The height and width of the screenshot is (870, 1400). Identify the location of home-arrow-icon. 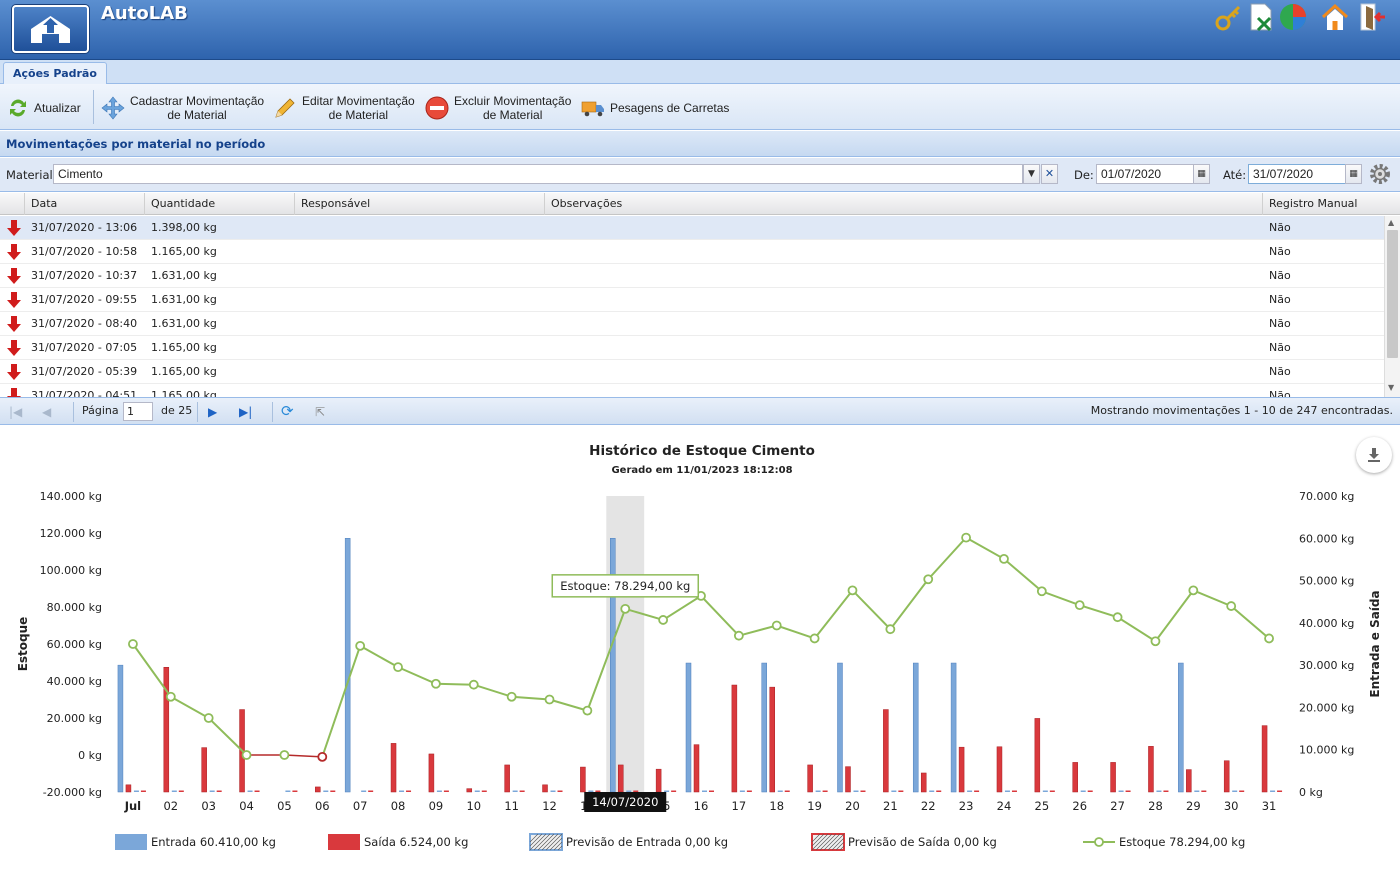
(50, 29).